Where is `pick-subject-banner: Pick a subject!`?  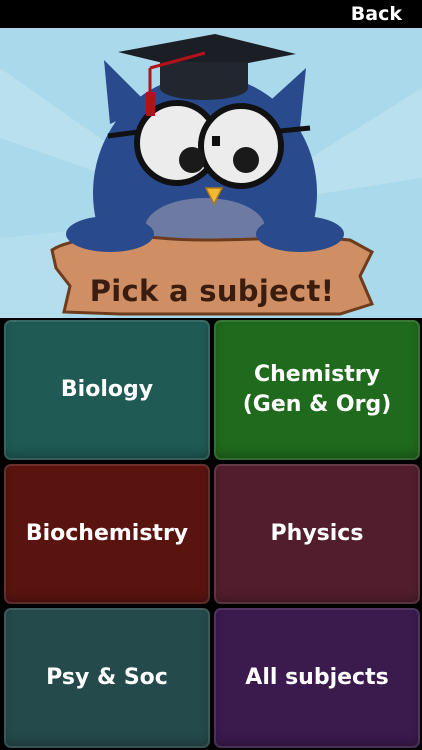
pick-subject-banner: Pick a subject! is located at coordinates (212, 291).